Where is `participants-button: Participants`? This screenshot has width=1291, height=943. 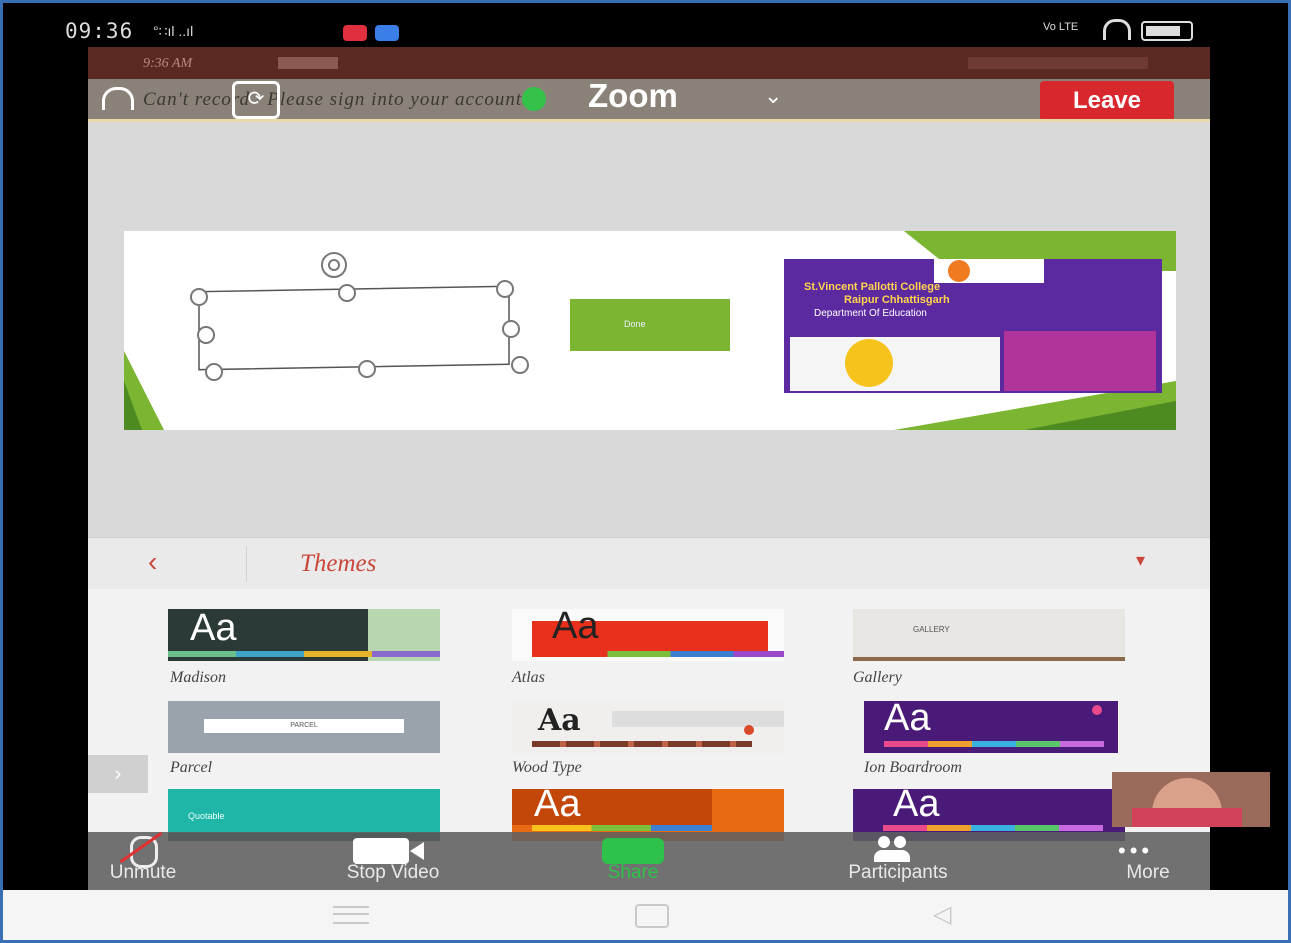
participants-button: Participants is located at coordinates (898, 873).